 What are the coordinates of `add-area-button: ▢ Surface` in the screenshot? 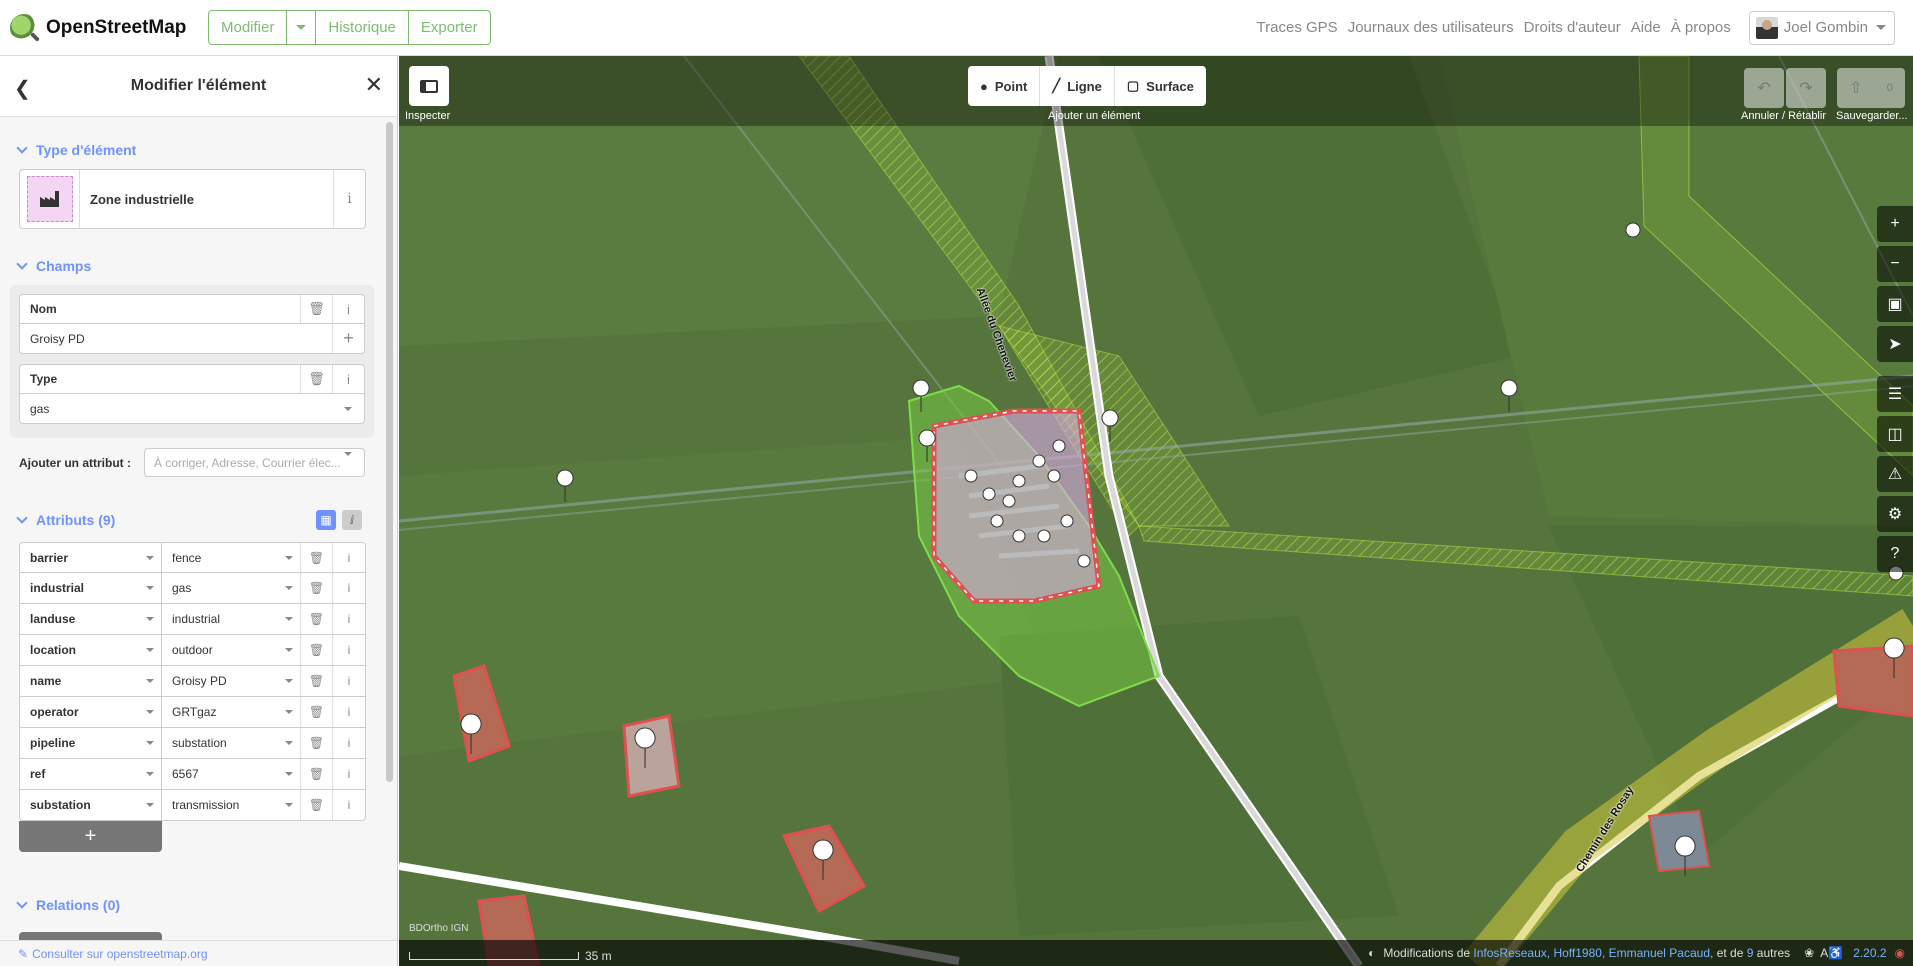 It's located at (1160, 86).